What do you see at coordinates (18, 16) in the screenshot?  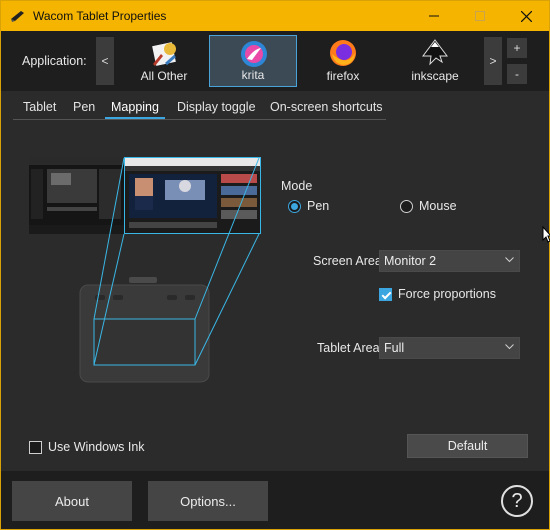 I see `wacom-pen-icon` at bounding box center [18, 16].